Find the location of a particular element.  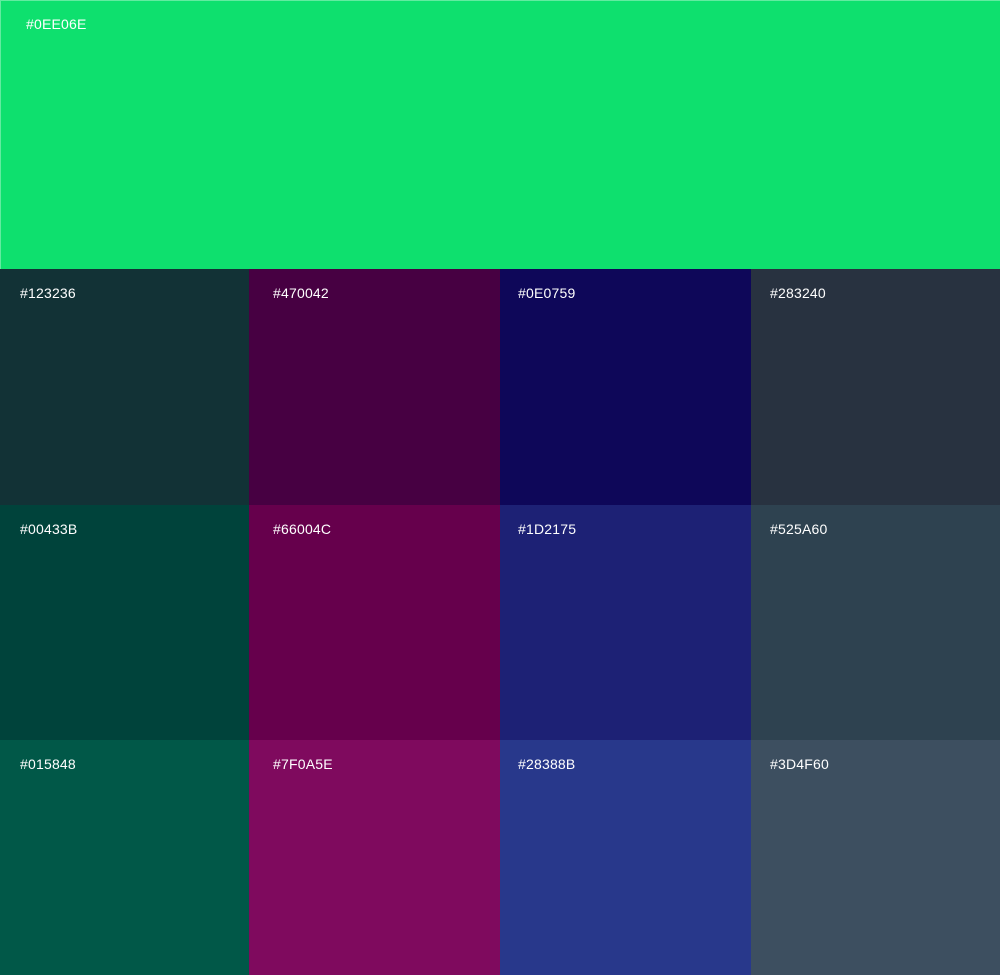

color-swatch-1d2175: #1D2175 is located at coordinates (625, 622).